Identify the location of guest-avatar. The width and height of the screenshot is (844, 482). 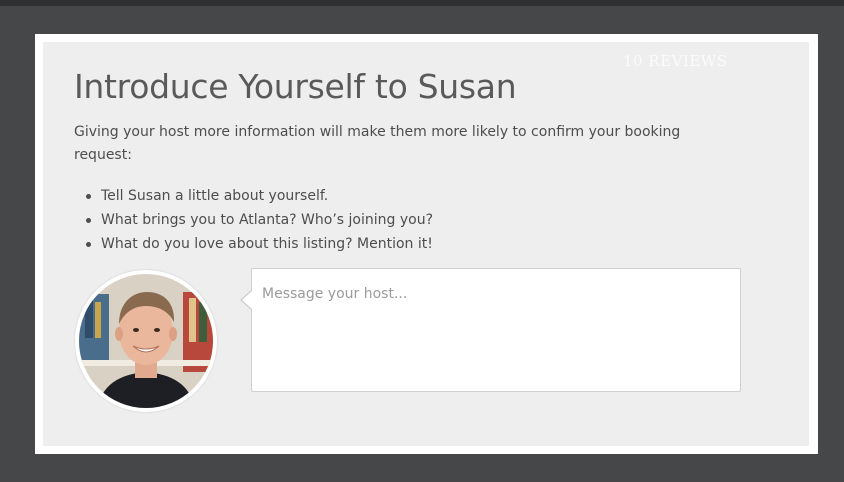
(146, 341).